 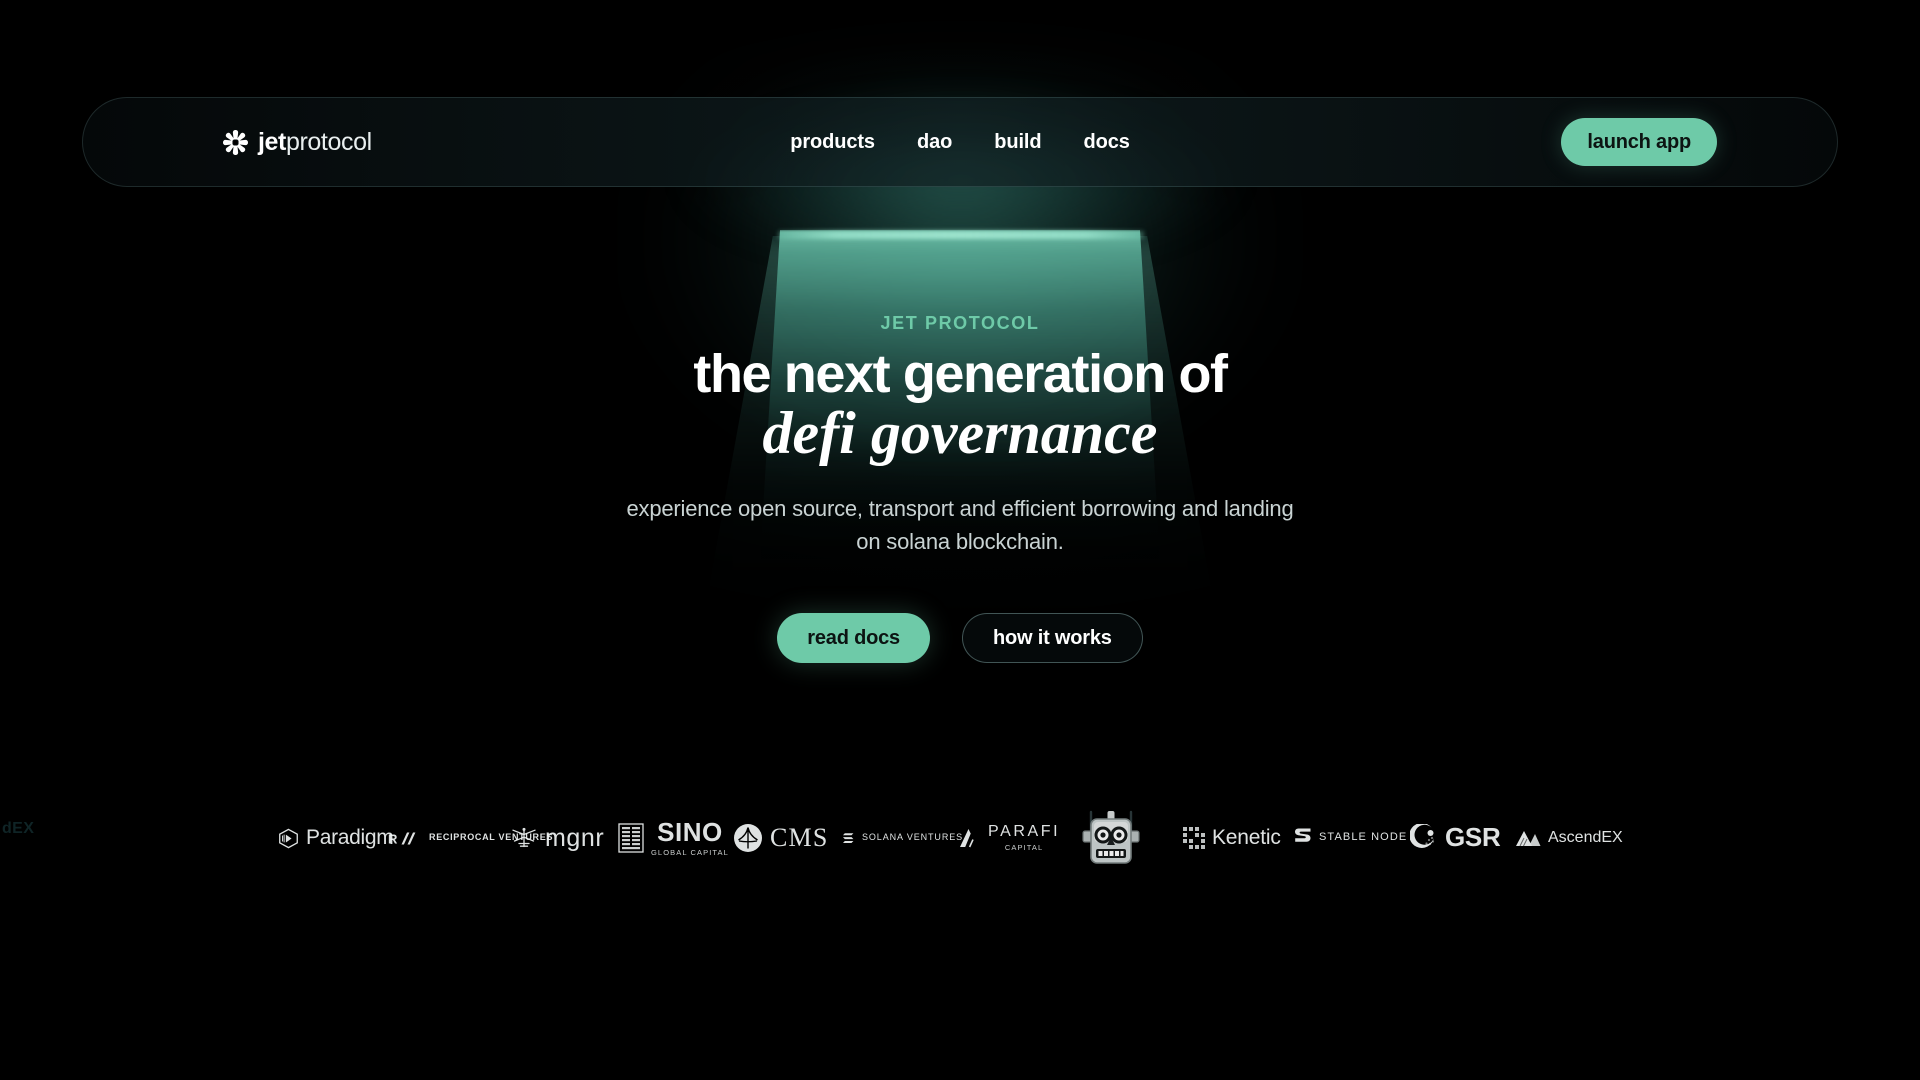 What do you see at coordinates (832, 142) in the screenshot?
I see `nav-item-products: products` at bounding box center [832, 142].